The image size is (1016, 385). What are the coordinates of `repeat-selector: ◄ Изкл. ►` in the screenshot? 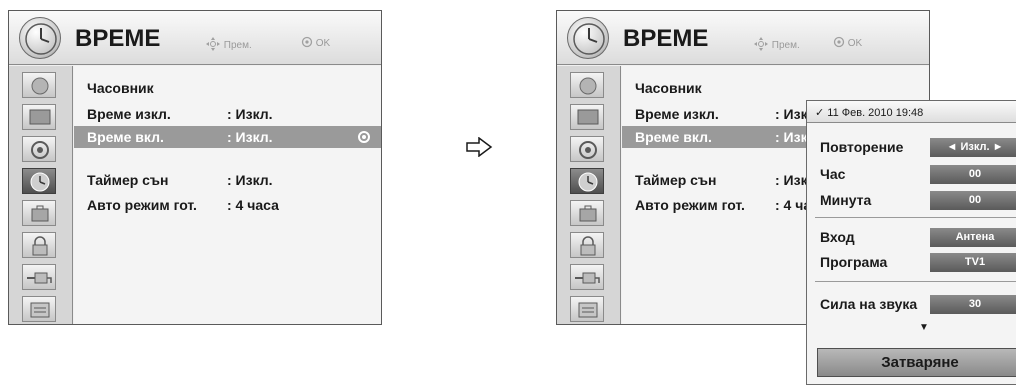 It's located at (973, 147).